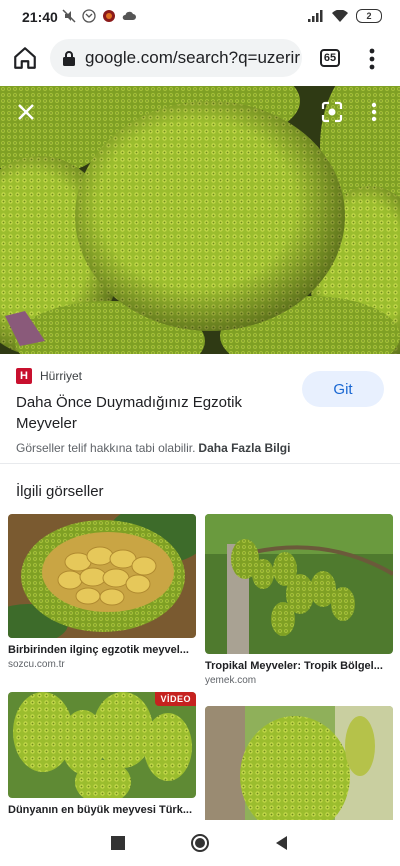 This screenshot has height=866, width=400. What do you see at coordinates (175, 699) in the screenshot?
I see `video-badge: VİDEO` at bounding box center [175, 699].